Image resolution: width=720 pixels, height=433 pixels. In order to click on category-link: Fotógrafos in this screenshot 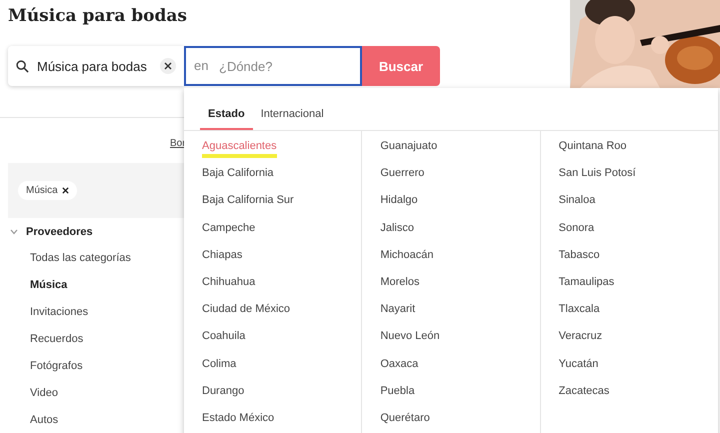, I will do `click(70, 366)`.